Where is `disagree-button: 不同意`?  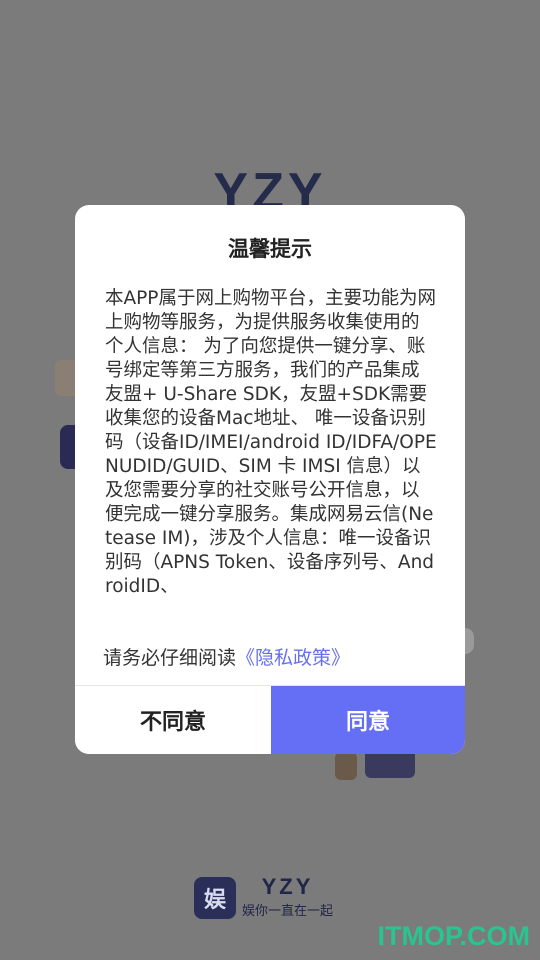 disagree-button: 不同意 is located at coordinates (173, 720).